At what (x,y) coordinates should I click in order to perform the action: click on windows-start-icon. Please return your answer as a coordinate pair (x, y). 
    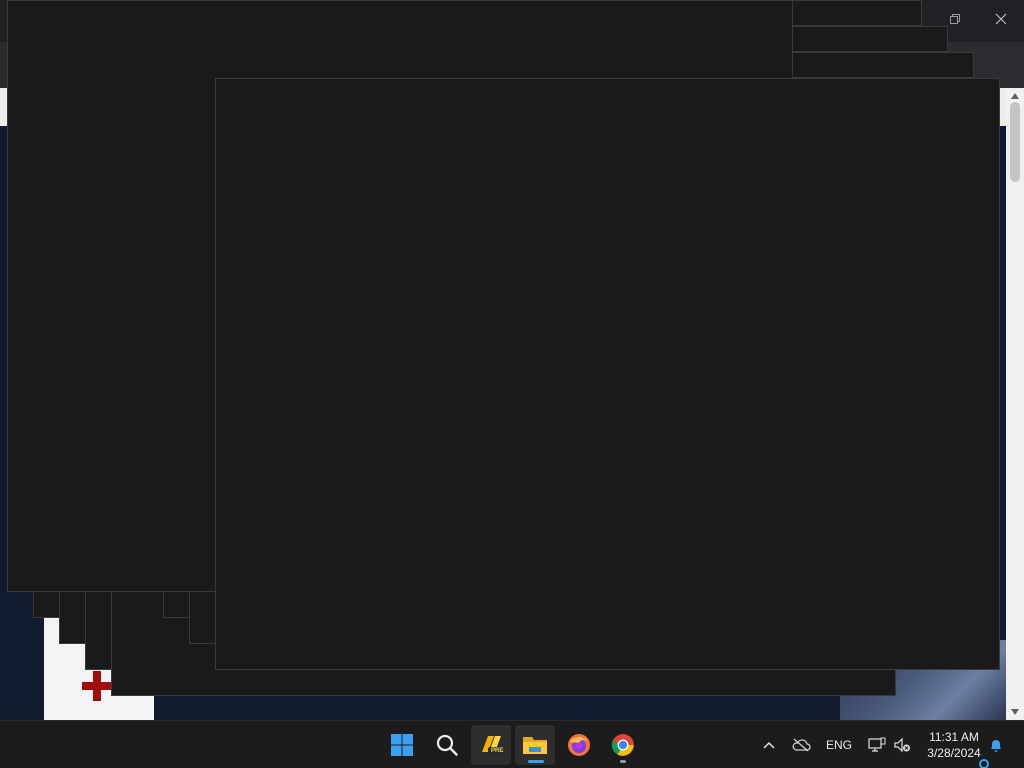
    Looking at the image, I should click on (402, 745).